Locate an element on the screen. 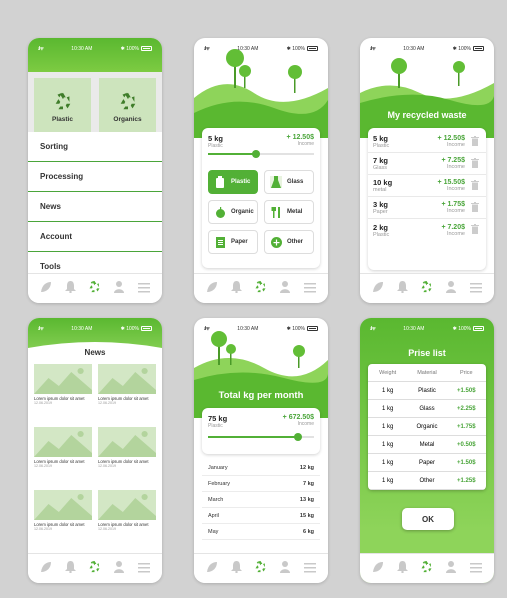 The height and width of the screenshot is (598, 507). column-header: Weight is located at coordinates (388, 372).